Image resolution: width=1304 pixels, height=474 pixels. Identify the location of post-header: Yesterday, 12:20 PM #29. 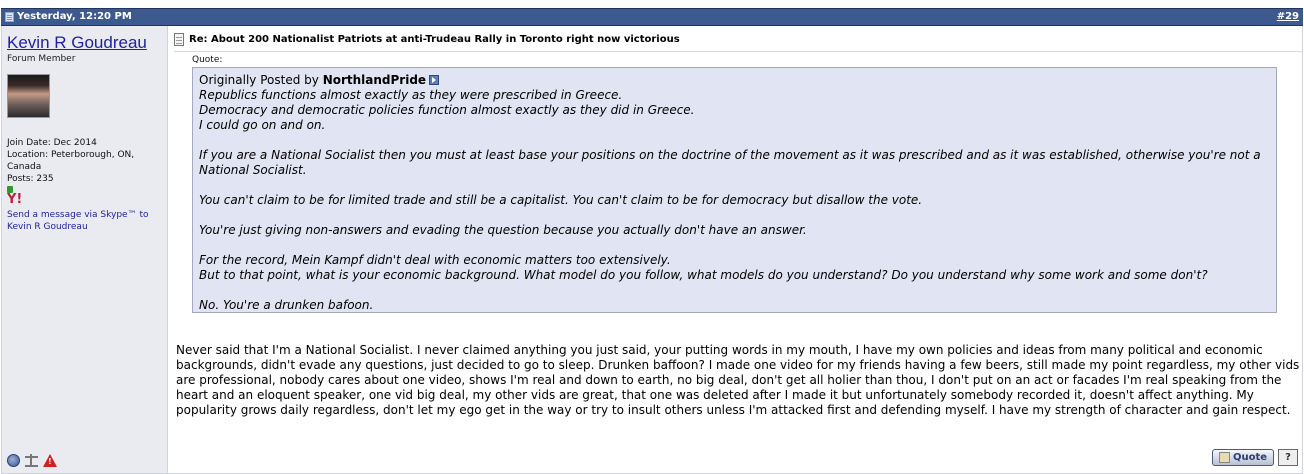
(652, 17).